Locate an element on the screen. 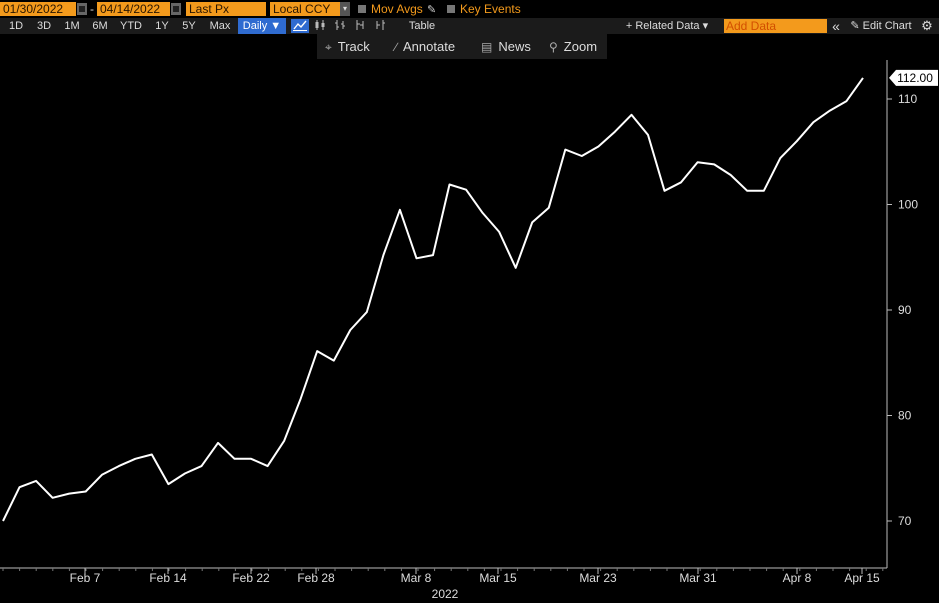 This screenshot has height=603, width=939. range-1m-button: 1M is located at coordinates (72, 26).